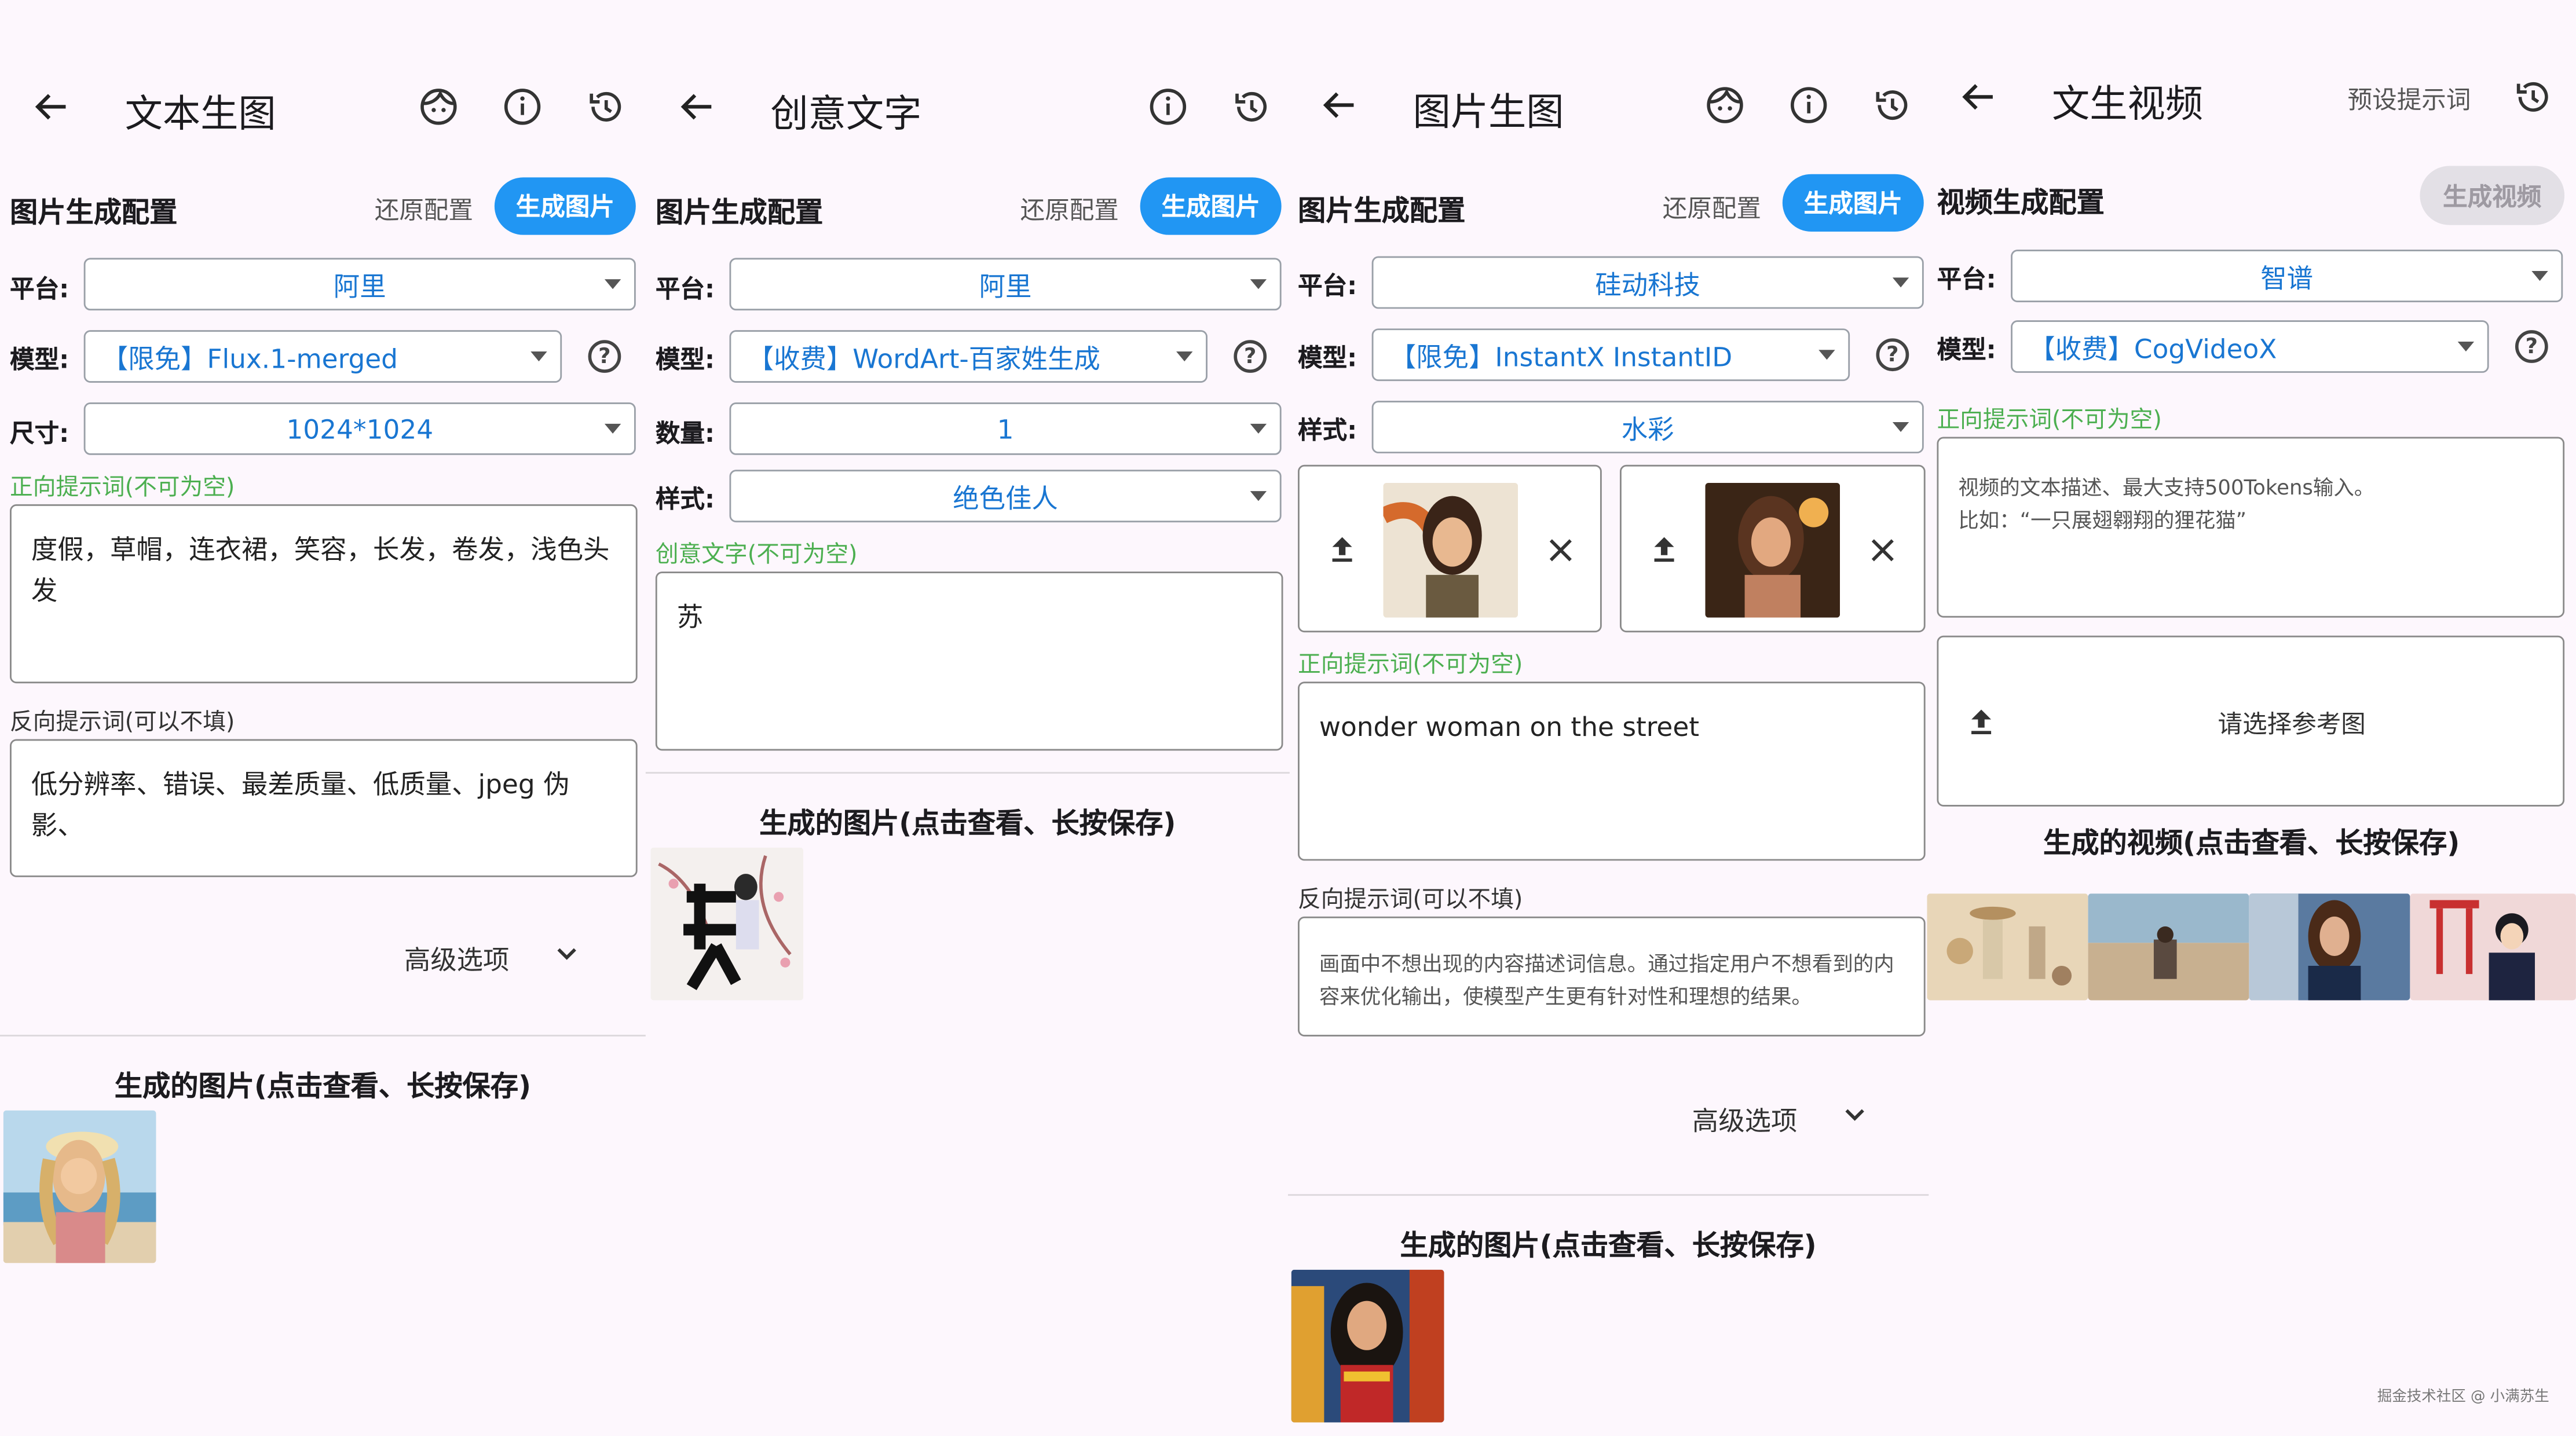  What do you see at coordinates (2250, 346) in the screenshot?
I see `model-select: 【收费】CogVideoX` at bounding box center [2250, 346].